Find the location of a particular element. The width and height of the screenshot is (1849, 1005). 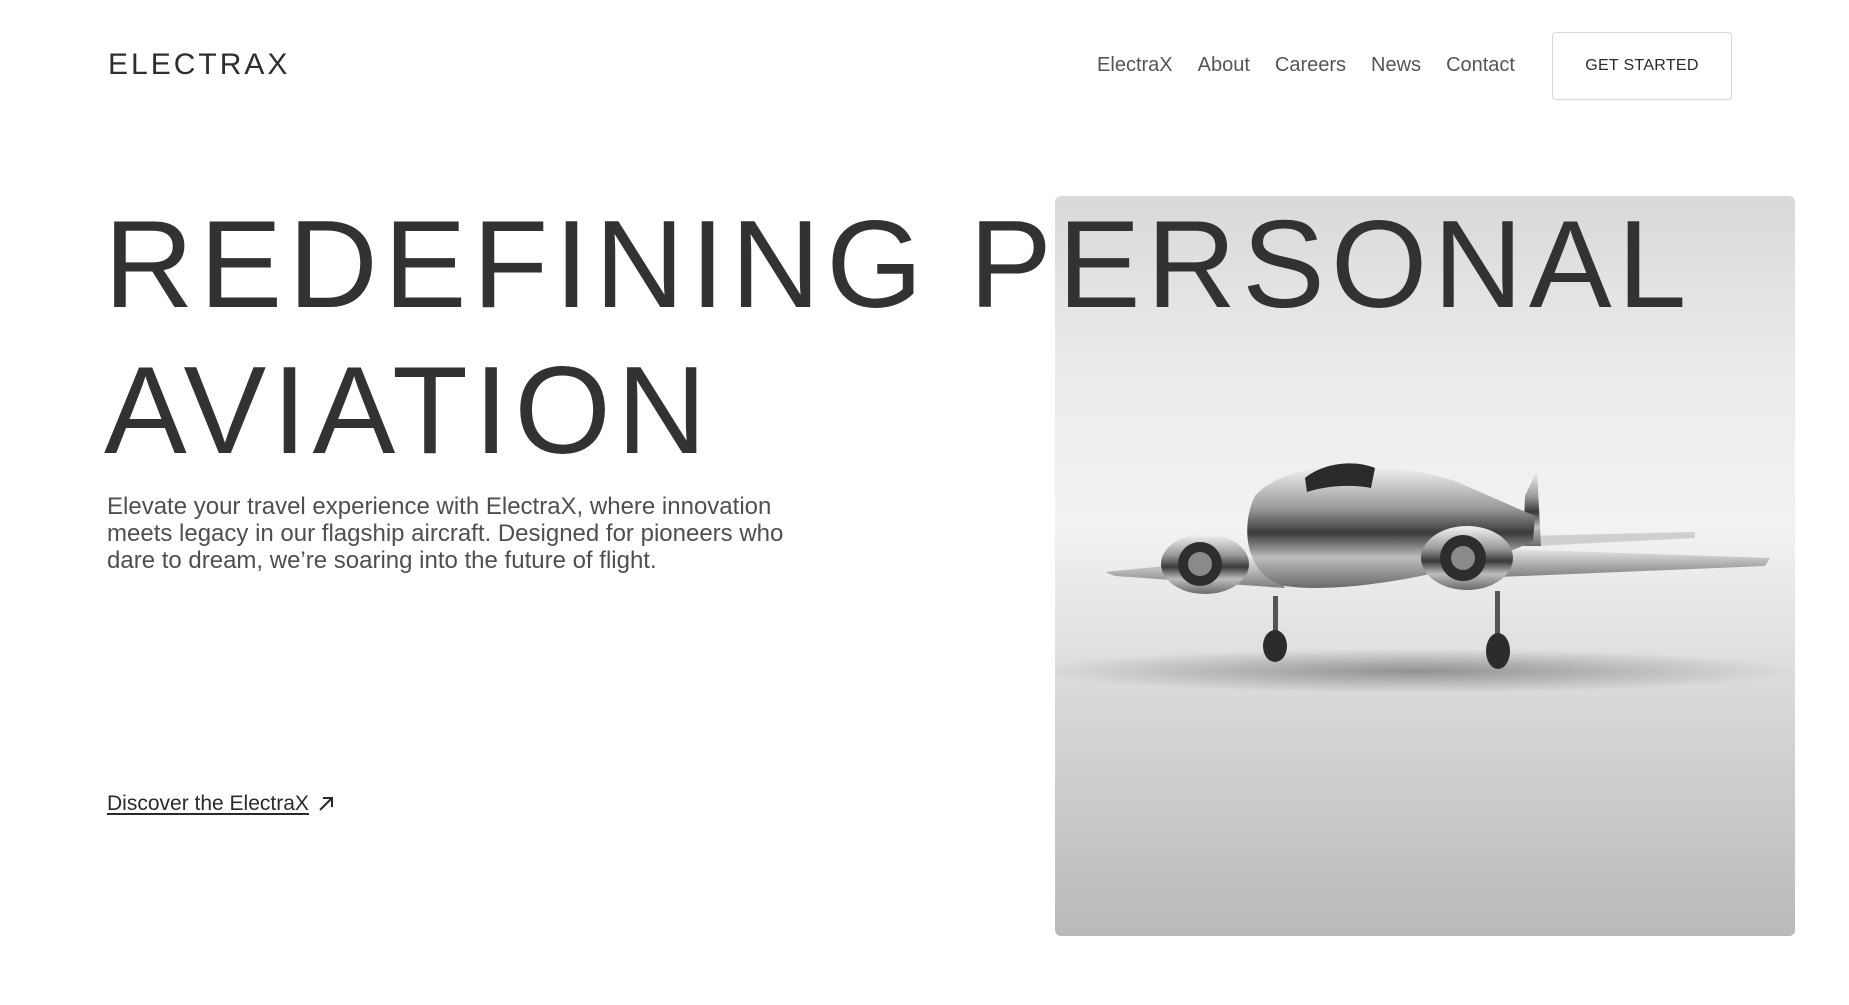

get-started-button: GET STARTED is located at coordinates (1642, 66).